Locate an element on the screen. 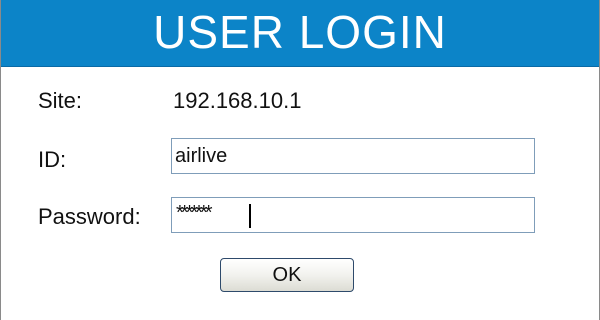 The width and height of the screenshot is (600, 320). id-field is located at coordinates (353, 156).